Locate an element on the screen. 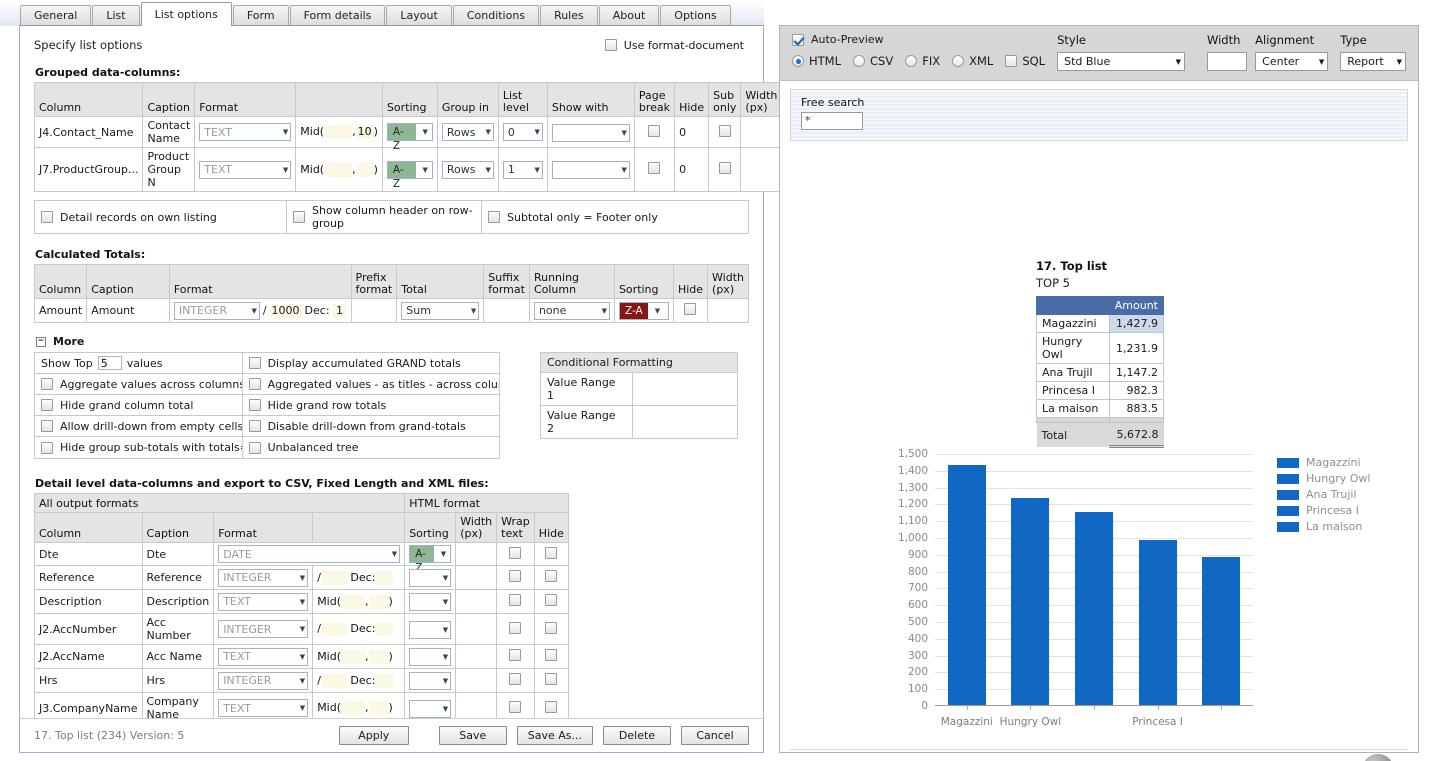 The height and width of the screenshot is (761, 1439). style-select: Std Blue ▼ is located at coordinates (1121, 61).